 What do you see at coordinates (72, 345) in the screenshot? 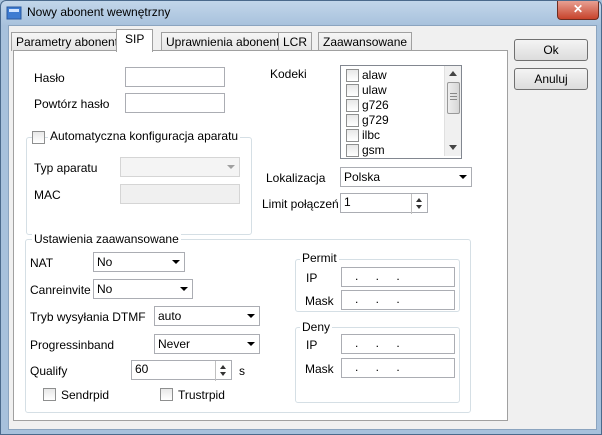
I see `progressinband-label: Progressinband` at bounding box center [72, 345].